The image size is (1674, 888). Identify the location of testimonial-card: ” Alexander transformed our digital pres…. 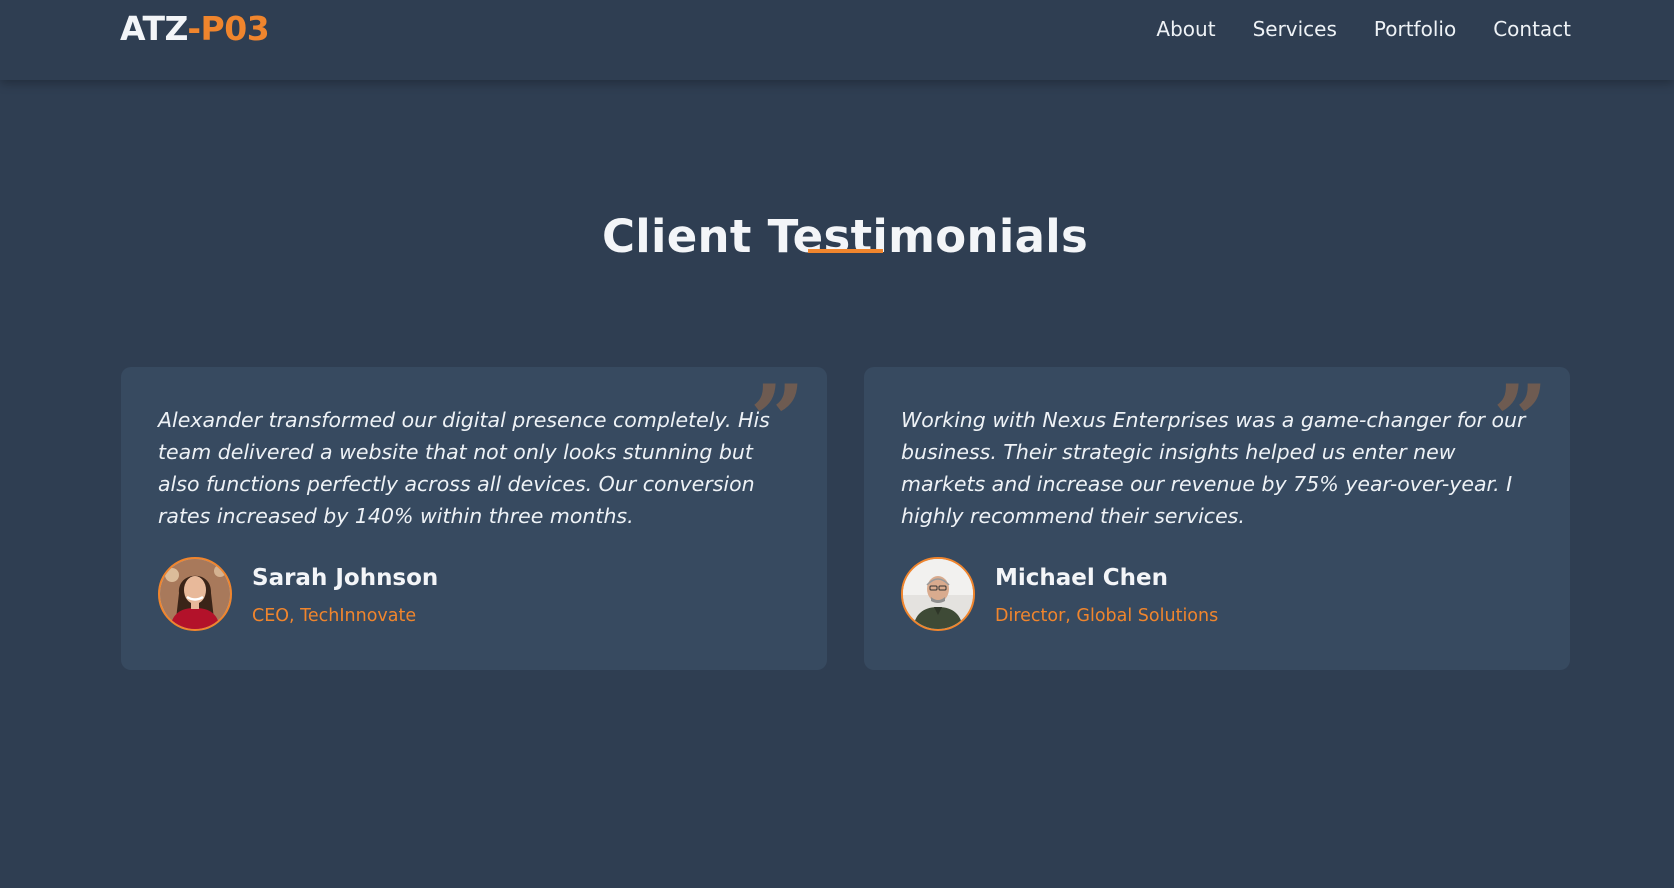
(474, 518).